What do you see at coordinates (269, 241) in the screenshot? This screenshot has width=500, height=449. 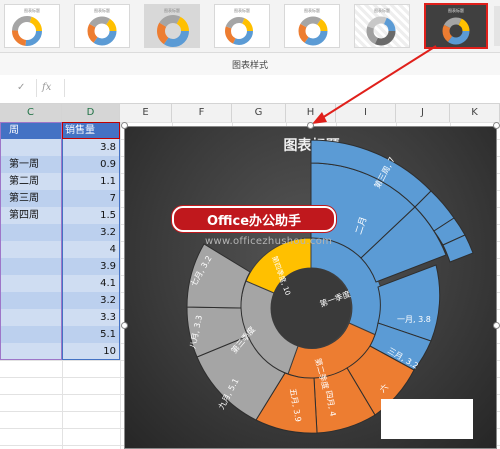 I see `watermark-url: www.officezhushou.com` at bounding box center [269, 241].